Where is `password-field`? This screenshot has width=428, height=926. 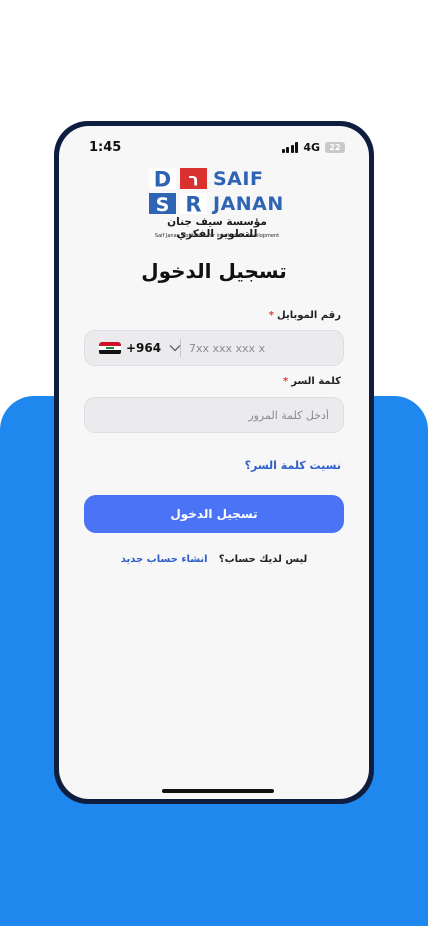
password-field is located at coordinates (214, 415).